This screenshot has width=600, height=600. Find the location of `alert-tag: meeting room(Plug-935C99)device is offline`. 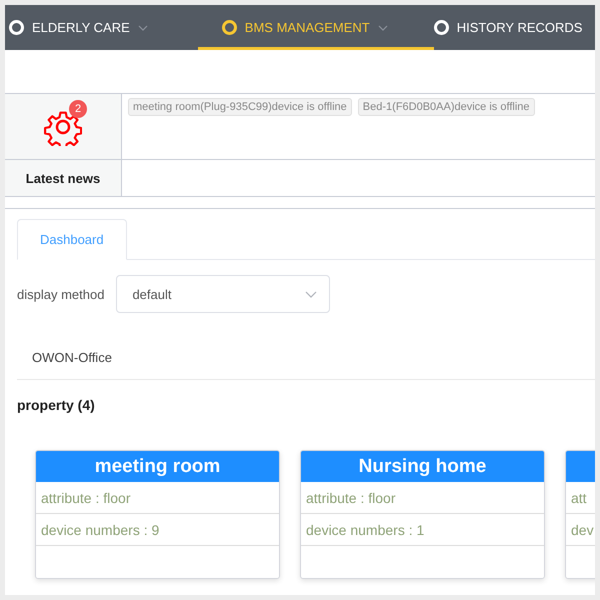

alert-tag: meeting room(Plug-935C99)device is offline is located at coordinates (240, 107).